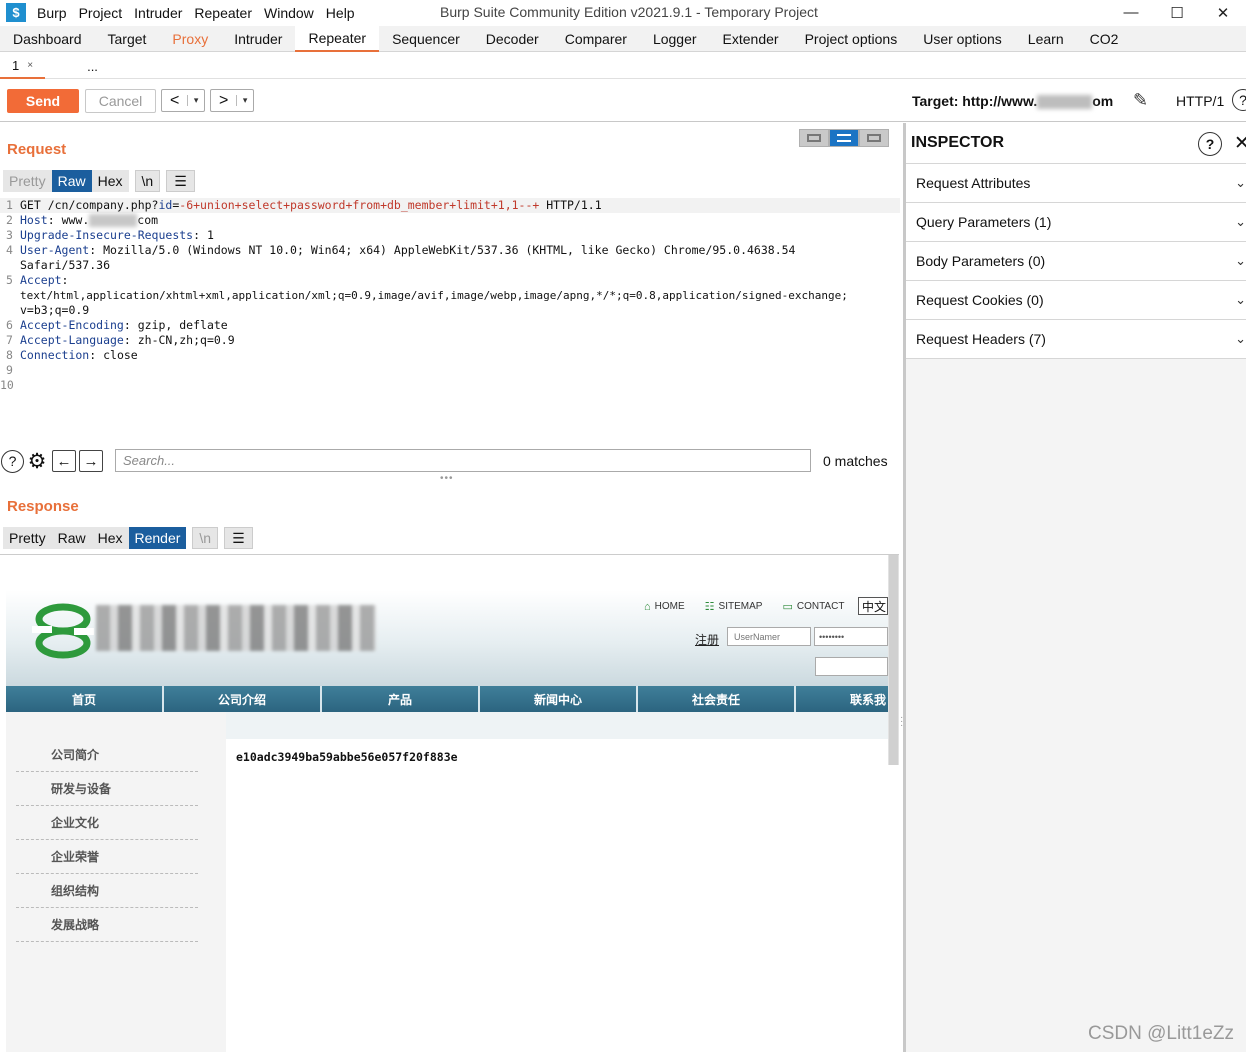 Image resolution: width=1246 pixels, height=1052 pixels. Describe the element at coordinates (27, 538) in the screenshot. I see `response-tab-pretty: Pretty` at that location.